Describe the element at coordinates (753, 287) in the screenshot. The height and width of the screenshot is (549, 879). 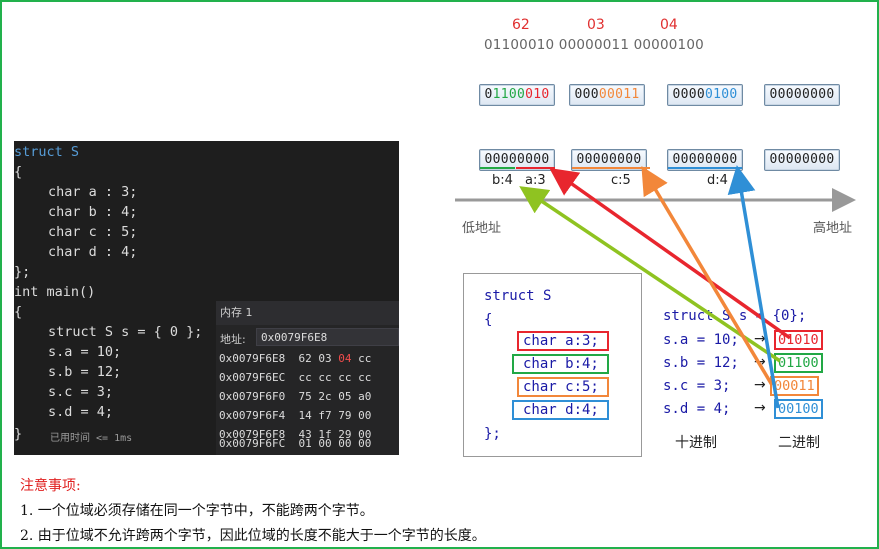
I see `arrow-line-d` at that location.